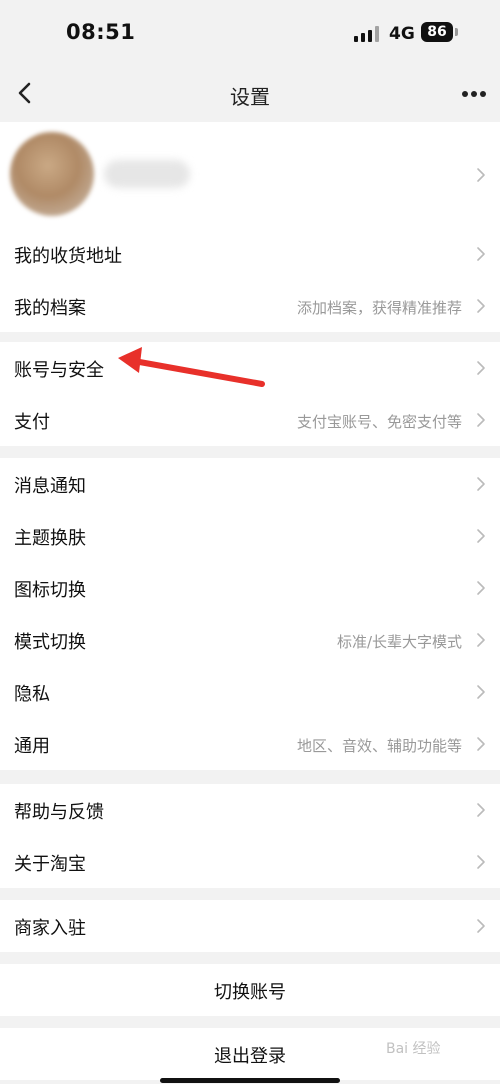 Image resolution: width=500 pixels, height=1084 pixels. What do you see at coordinates (379, 746) in the screenshot?
I see `row-hint: 地区、音效、辅助功能等` at bounding box center [379, 746].